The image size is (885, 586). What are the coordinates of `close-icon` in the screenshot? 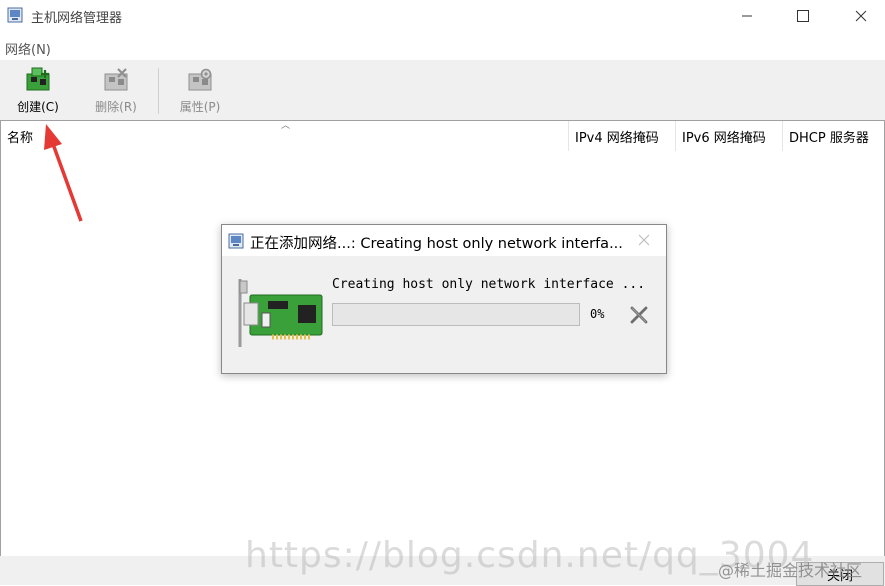 It's located at (861, 16).